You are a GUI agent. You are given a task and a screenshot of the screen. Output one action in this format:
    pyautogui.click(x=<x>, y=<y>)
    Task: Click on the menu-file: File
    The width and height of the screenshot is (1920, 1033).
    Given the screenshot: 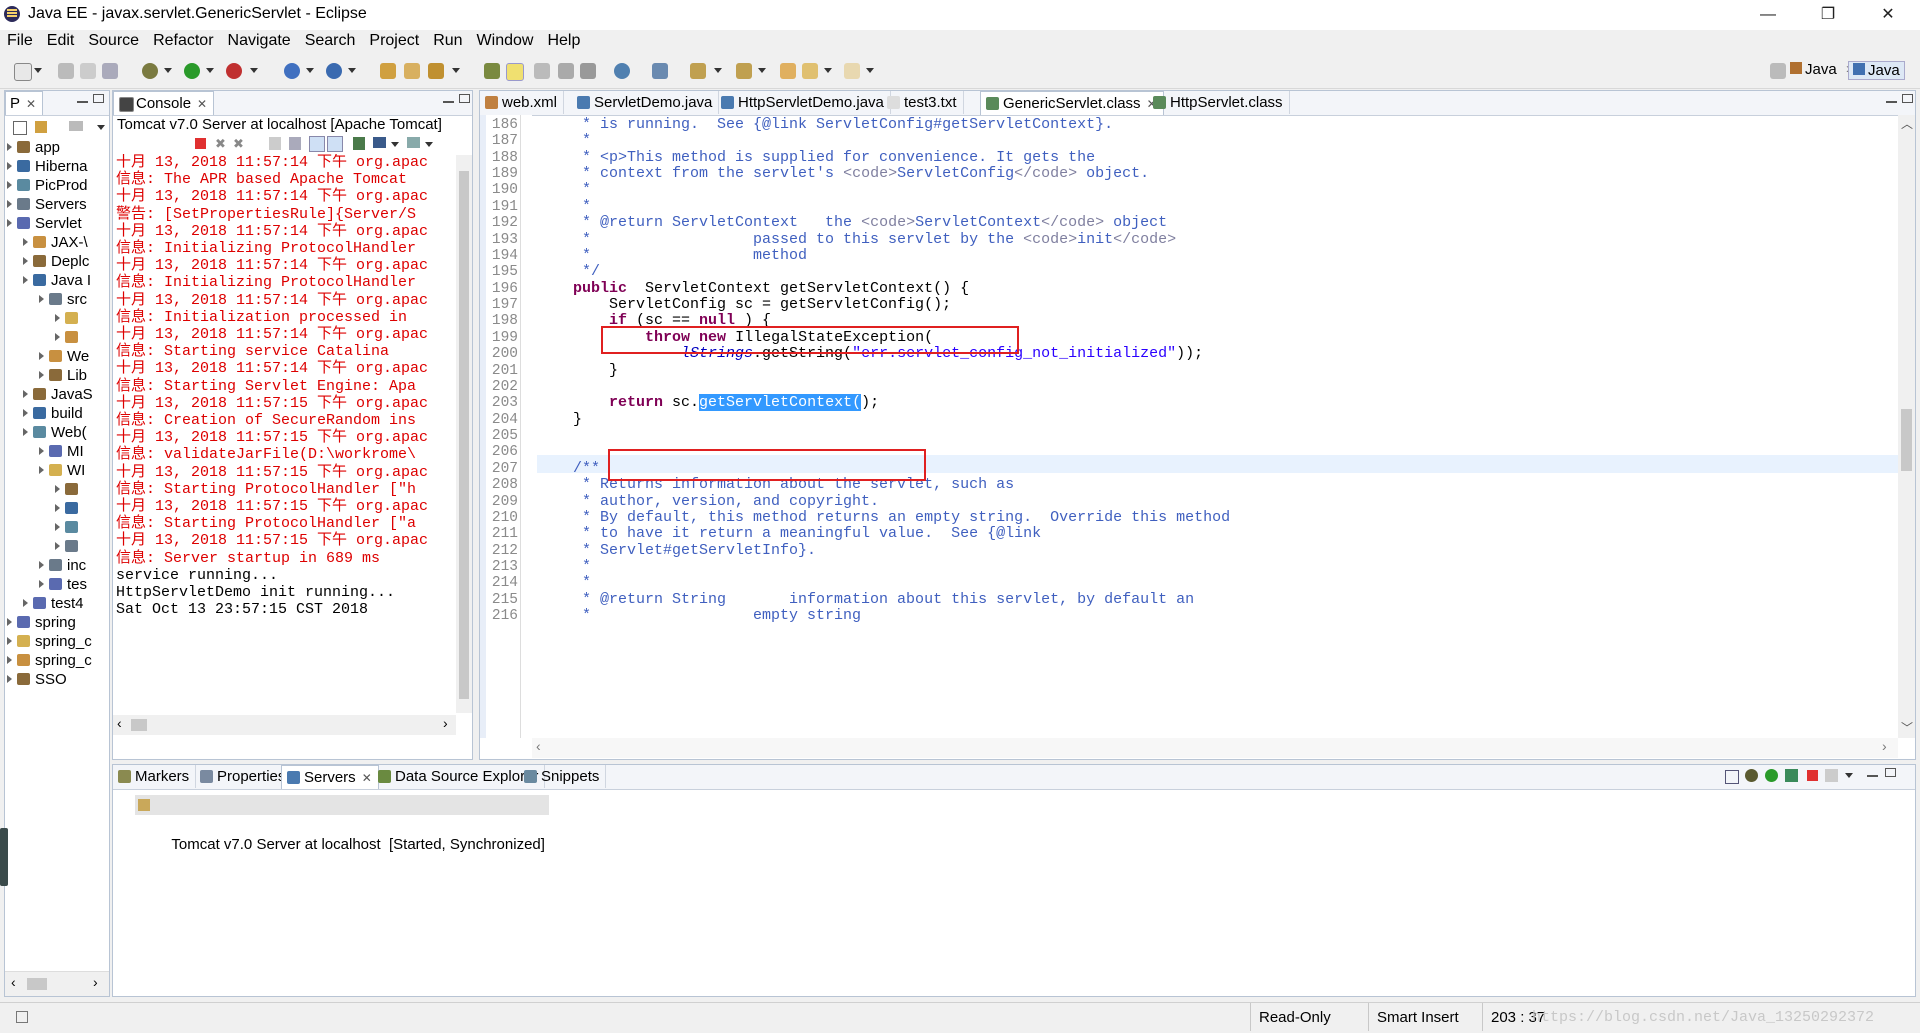 What is the action you would take?
    pyautogui.click(x=20, y=40)
    